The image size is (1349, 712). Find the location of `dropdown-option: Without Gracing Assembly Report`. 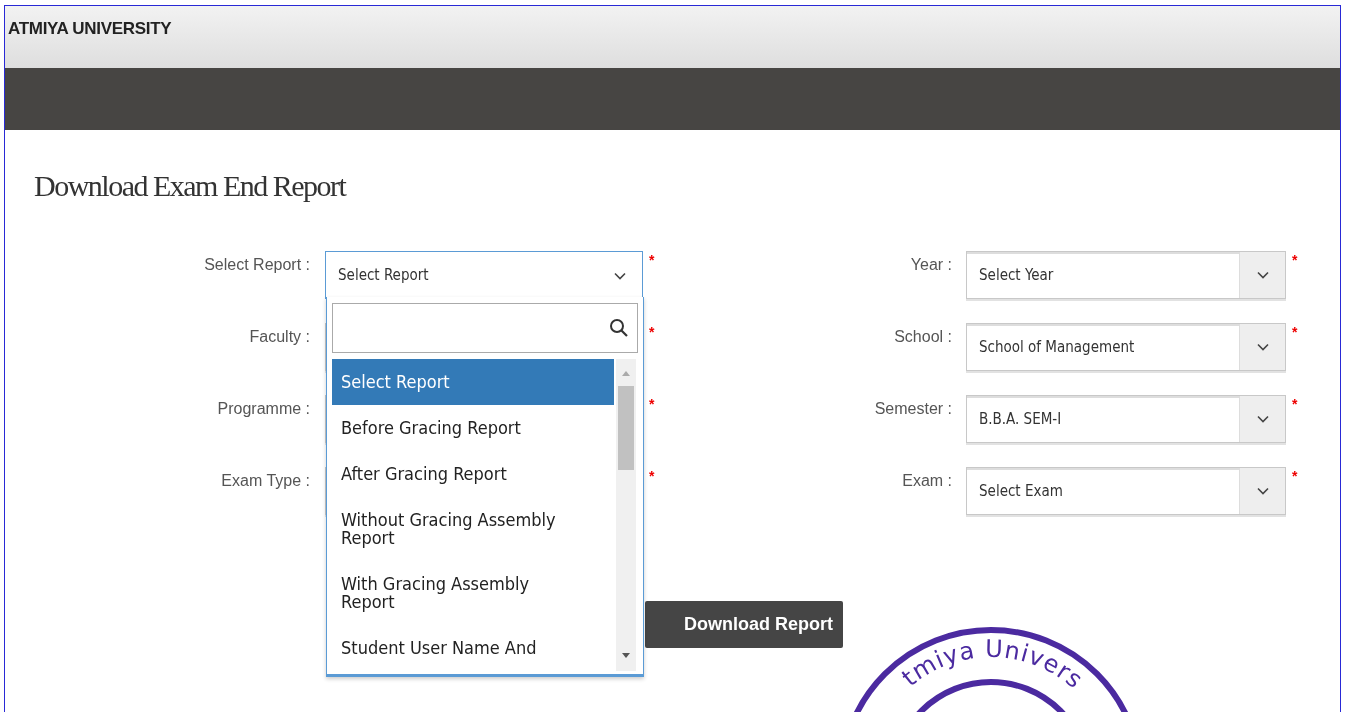

dropdown-option: Without Gracing Assembly Report is located at coordinates (473, 529).